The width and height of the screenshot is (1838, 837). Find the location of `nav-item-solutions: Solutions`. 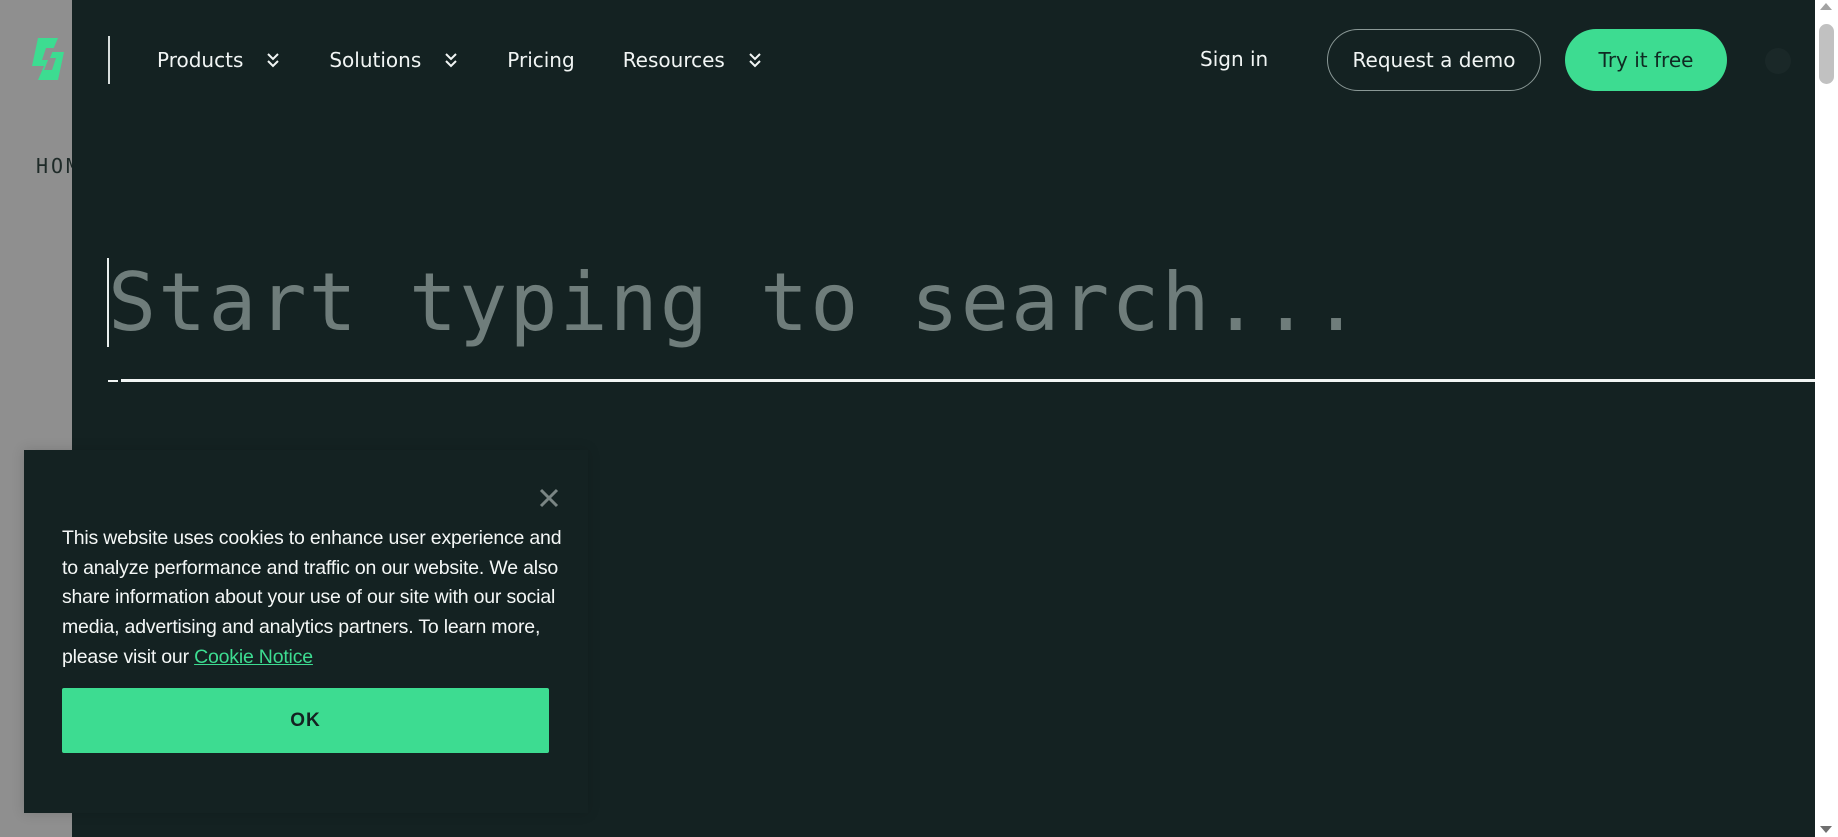

nav-item-solutions: Solutions is located at coordinates (394, 60).